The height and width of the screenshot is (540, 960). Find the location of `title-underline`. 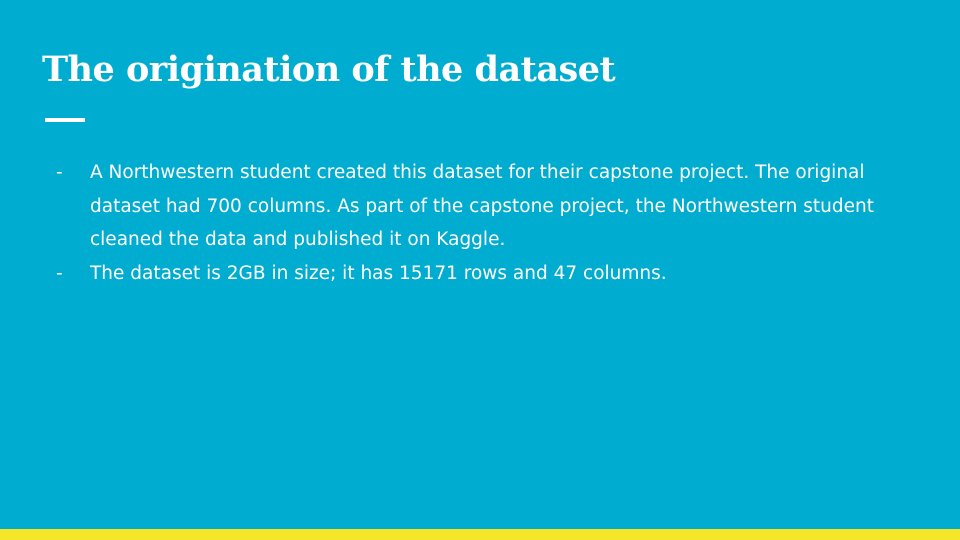

title-underline is located at coordinates (65, 120).